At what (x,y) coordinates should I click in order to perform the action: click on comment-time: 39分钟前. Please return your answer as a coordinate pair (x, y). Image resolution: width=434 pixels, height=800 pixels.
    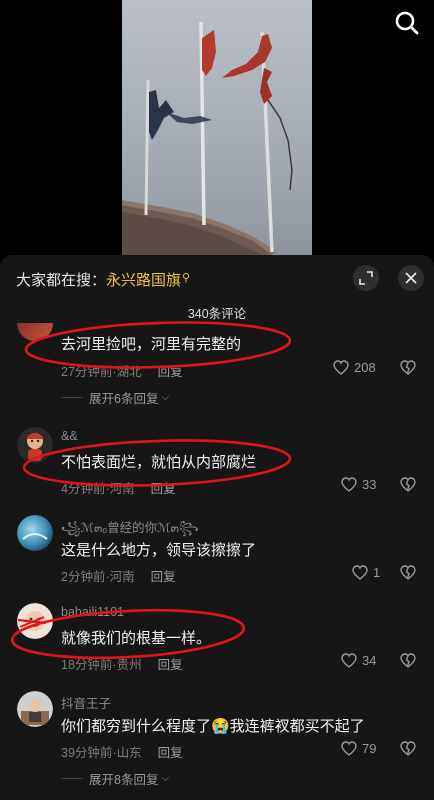
    Looking at the image, I should click on (87, 753).